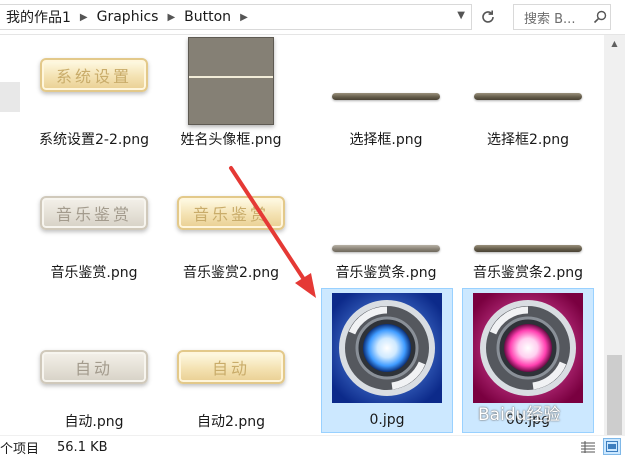 The height and width of the screenshot is (459, 625). What do you see at coordinates (386, 140) in the screenshot?
I see `file-name: 选择框.png` at bounding box center [386, 140].